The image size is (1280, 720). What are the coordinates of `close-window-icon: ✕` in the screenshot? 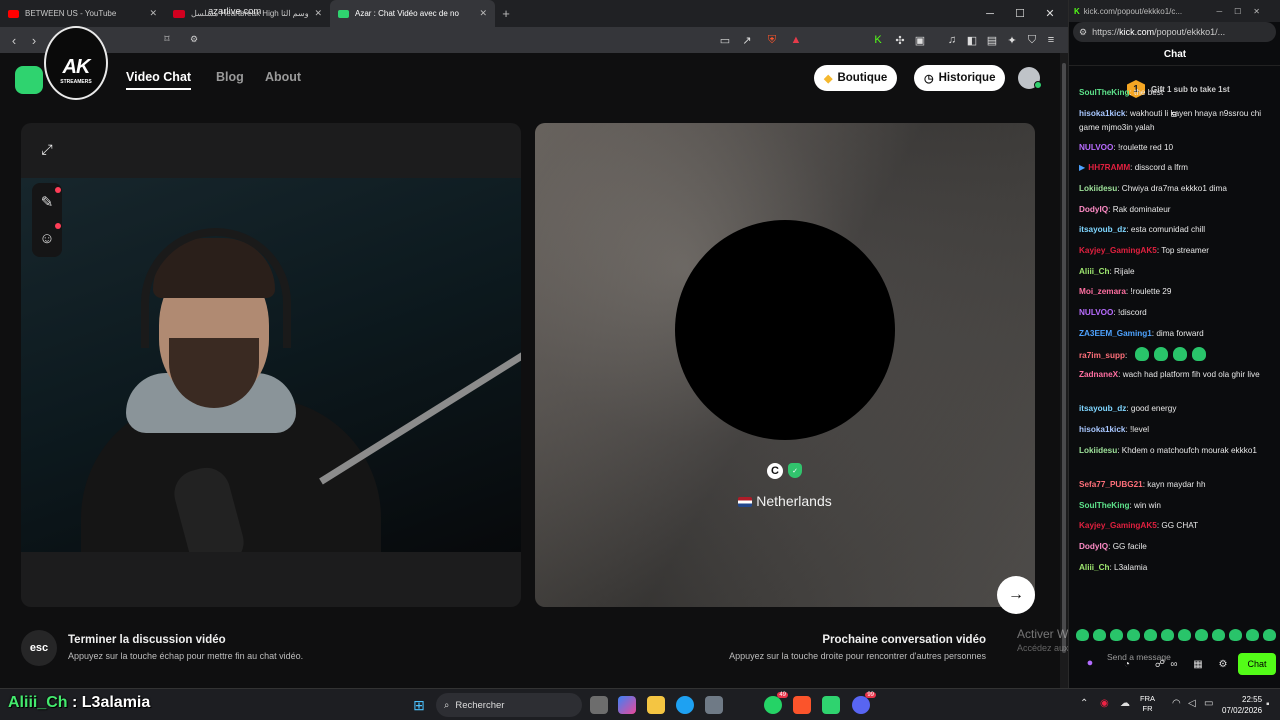 It's located at (1050, 13).